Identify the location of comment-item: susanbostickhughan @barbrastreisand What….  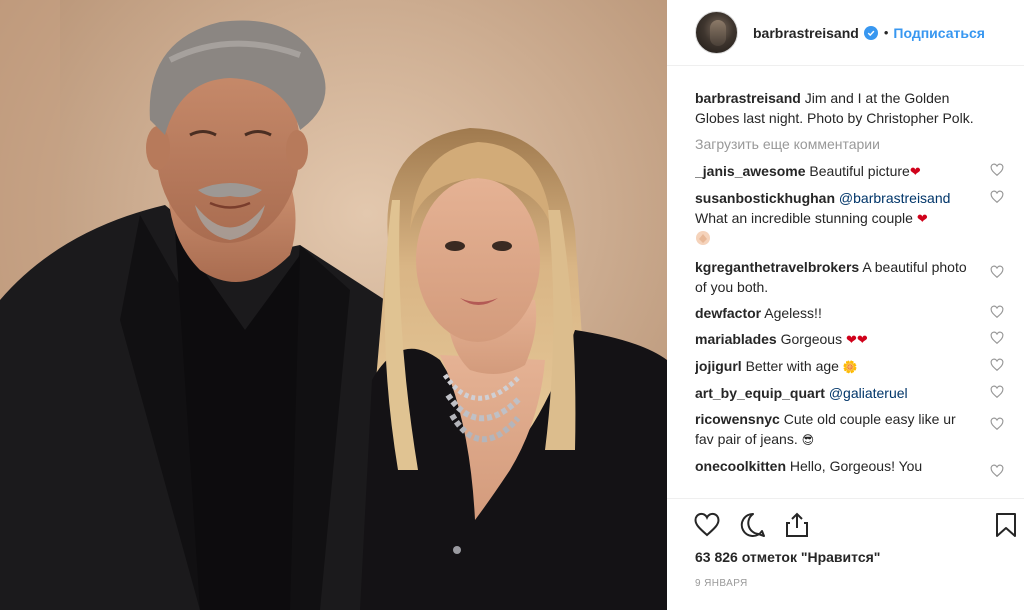
(850, 219).